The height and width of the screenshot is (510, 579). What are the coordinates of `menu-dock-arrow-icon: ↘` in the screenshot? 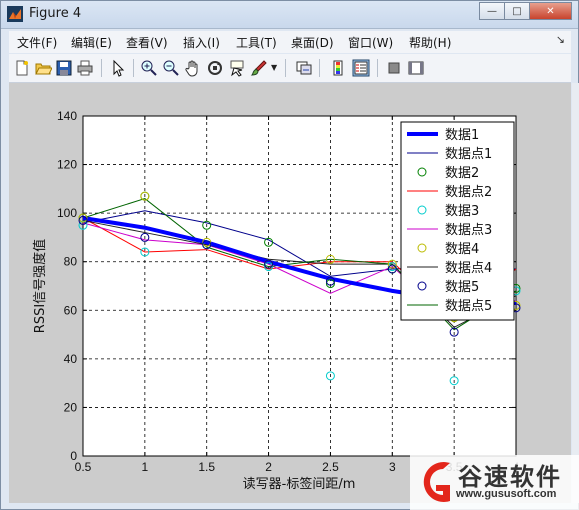 It's located at (560, 39).